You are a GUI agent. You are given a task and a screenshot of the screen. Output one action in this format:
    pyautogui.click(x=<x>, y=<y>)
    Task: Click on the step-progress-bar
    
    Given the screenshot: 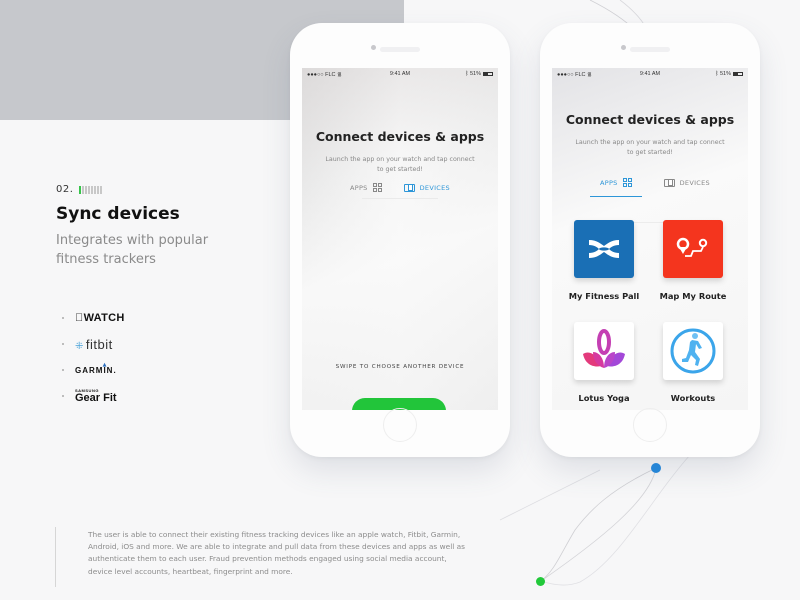 What is the action you would take?
    pyautogui.click(x=91, y=189)
    